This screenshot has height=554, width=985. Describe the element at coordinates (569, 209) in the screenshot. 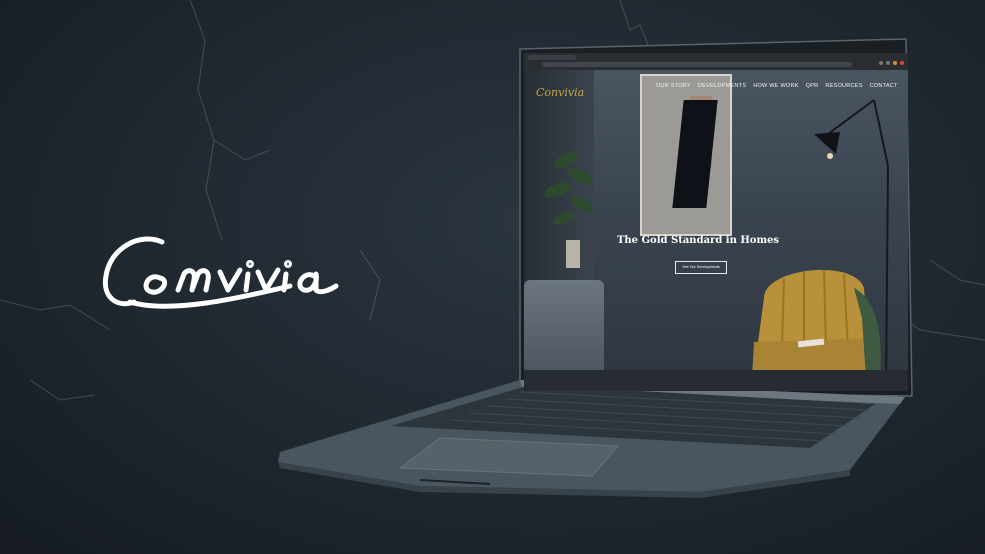

I see `plant-image` at that location.